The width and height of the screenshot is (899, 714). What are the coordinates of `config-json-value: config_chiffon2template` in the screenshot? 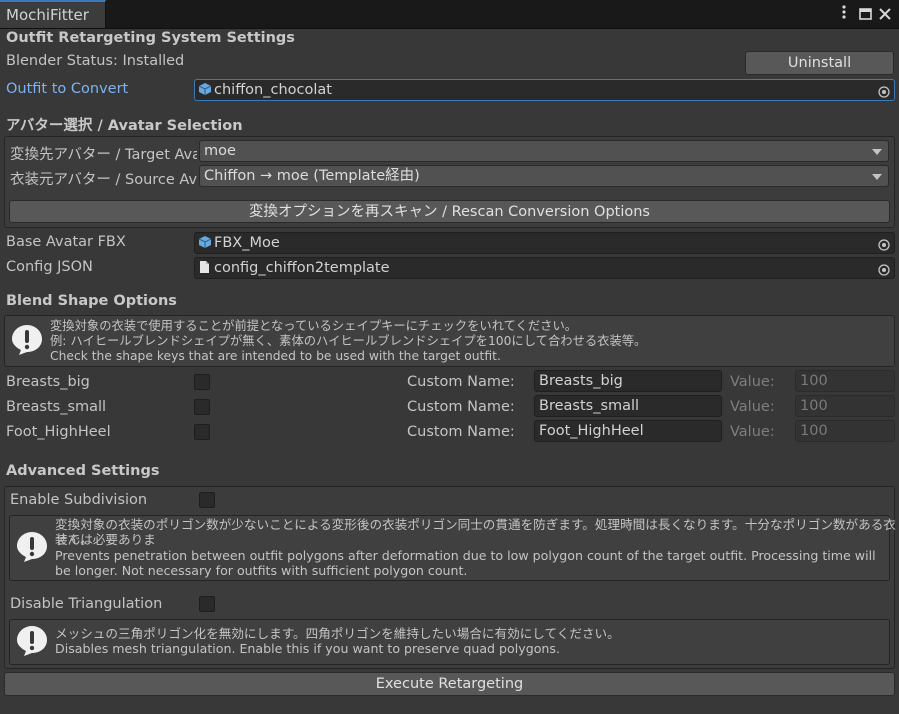 It's located at (302, 268).